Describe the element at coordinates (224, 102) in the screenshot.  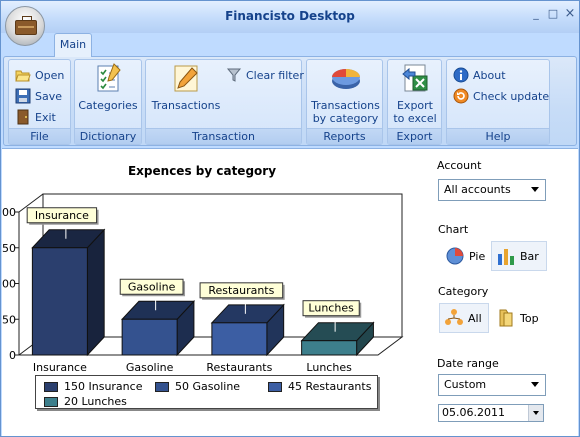
I see `ribbon-group-transaction: Transactions Clear filter Transaction` at that location.